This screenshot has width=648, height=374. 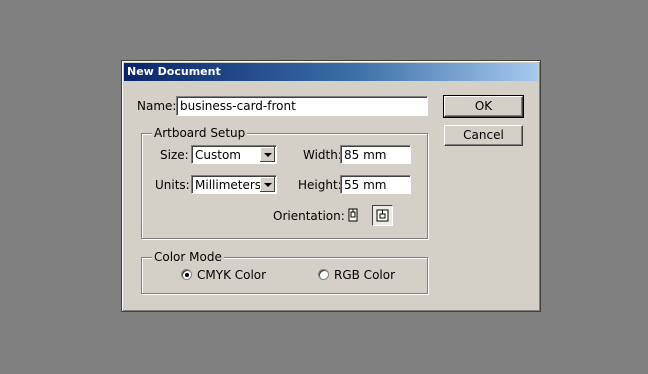 I want to click on color-mode-legend: Color Mode, so click(x=188, y=257).